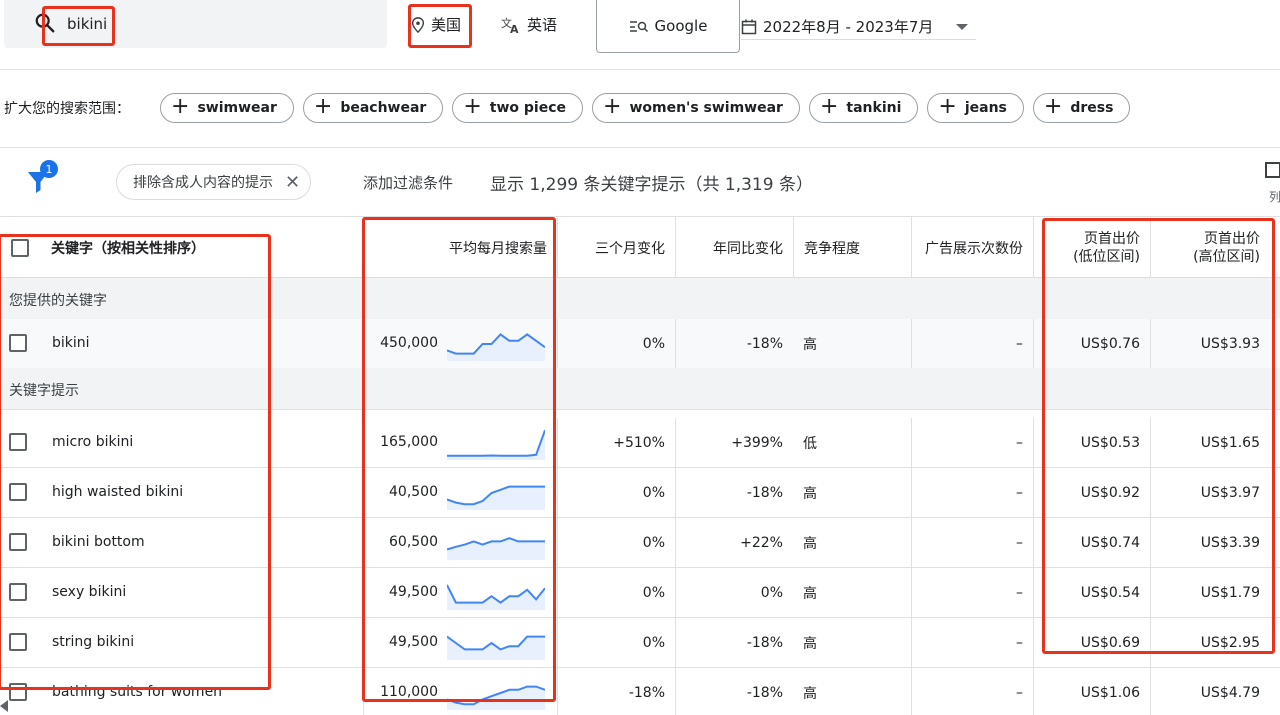 This screenshot has width=1280, height=715. Describe the element at coordinates (529, 24) in the screenshot. I see `language-selector: 文 A 英语` at that location.